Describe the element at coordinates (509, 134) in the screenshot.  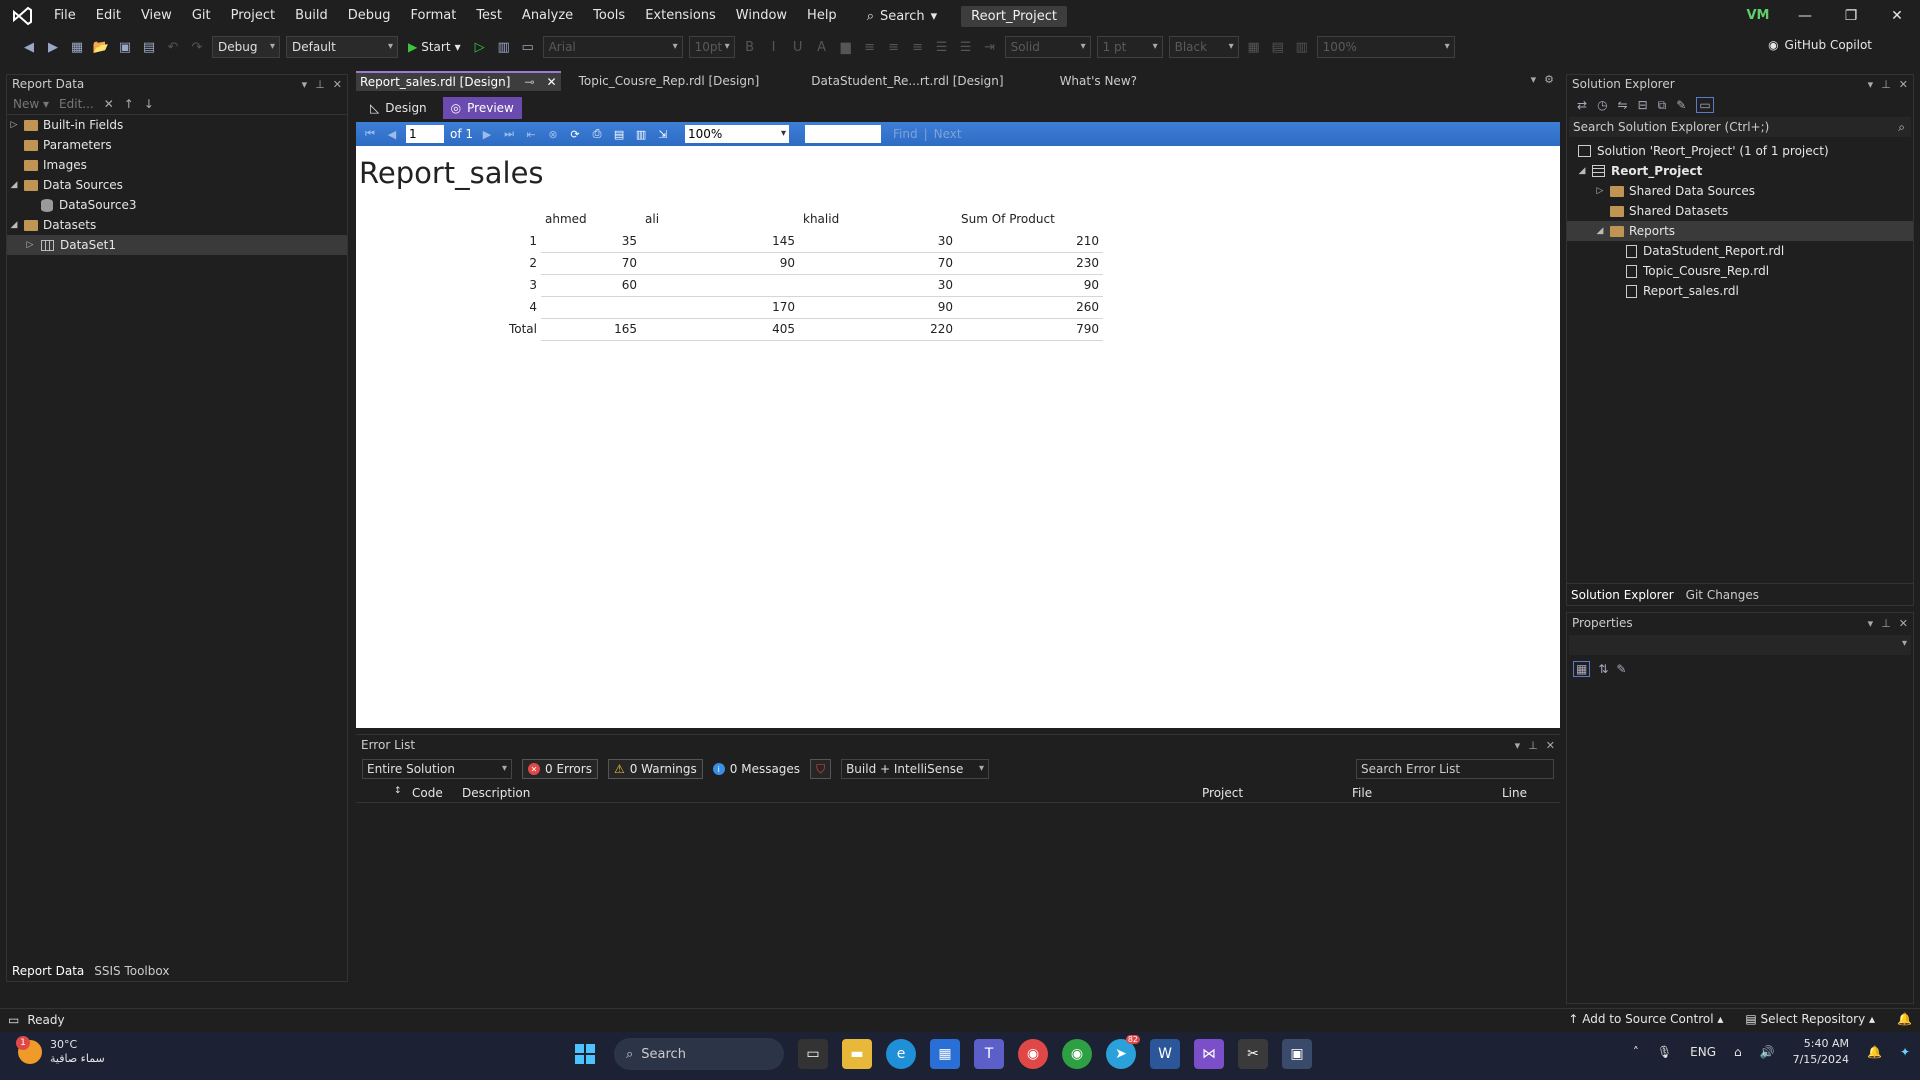
I see `last-page-icon: ⏭` at that location.